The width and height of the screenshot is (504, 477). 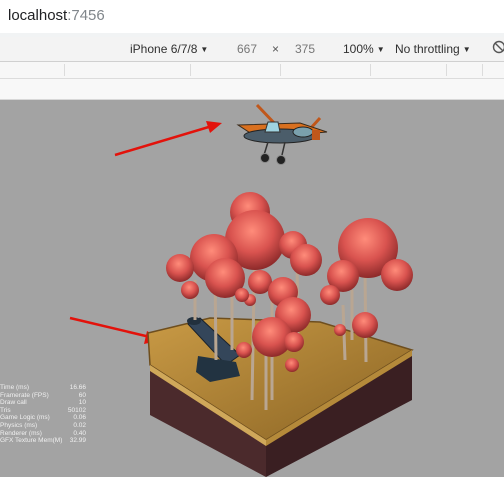 What do you see at coordinates (48, 434) in the screenshot?
I see `stat-row: Renderer (ms) 0.40` at bounding box center [48, 434].